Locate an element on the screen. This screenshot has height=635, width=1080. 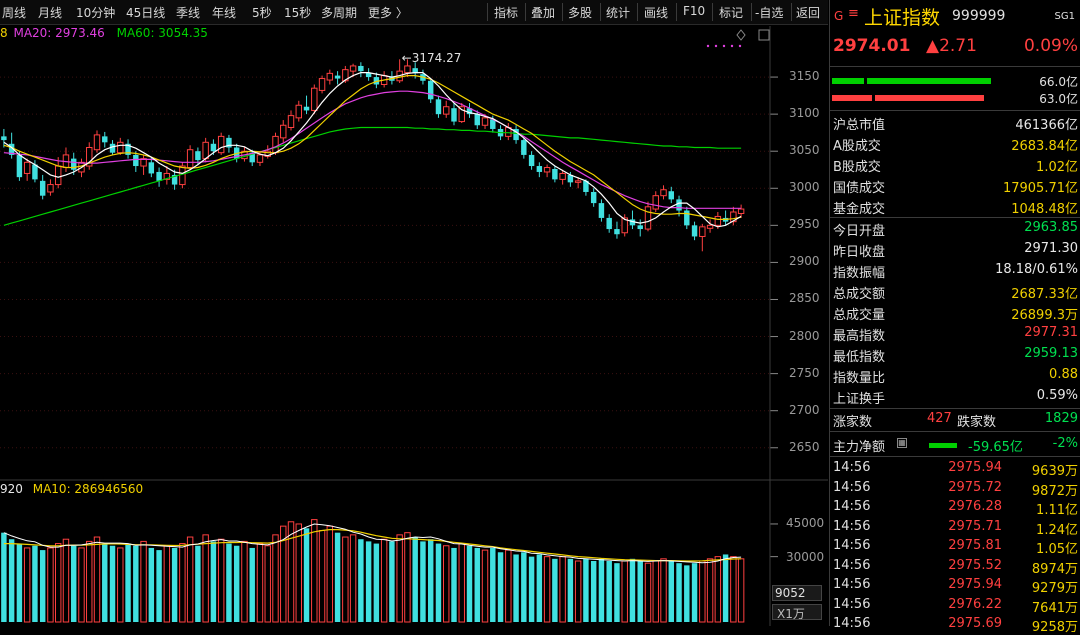
stat-row: B股成交 1.02亿 is located at coordinates (955, 165).